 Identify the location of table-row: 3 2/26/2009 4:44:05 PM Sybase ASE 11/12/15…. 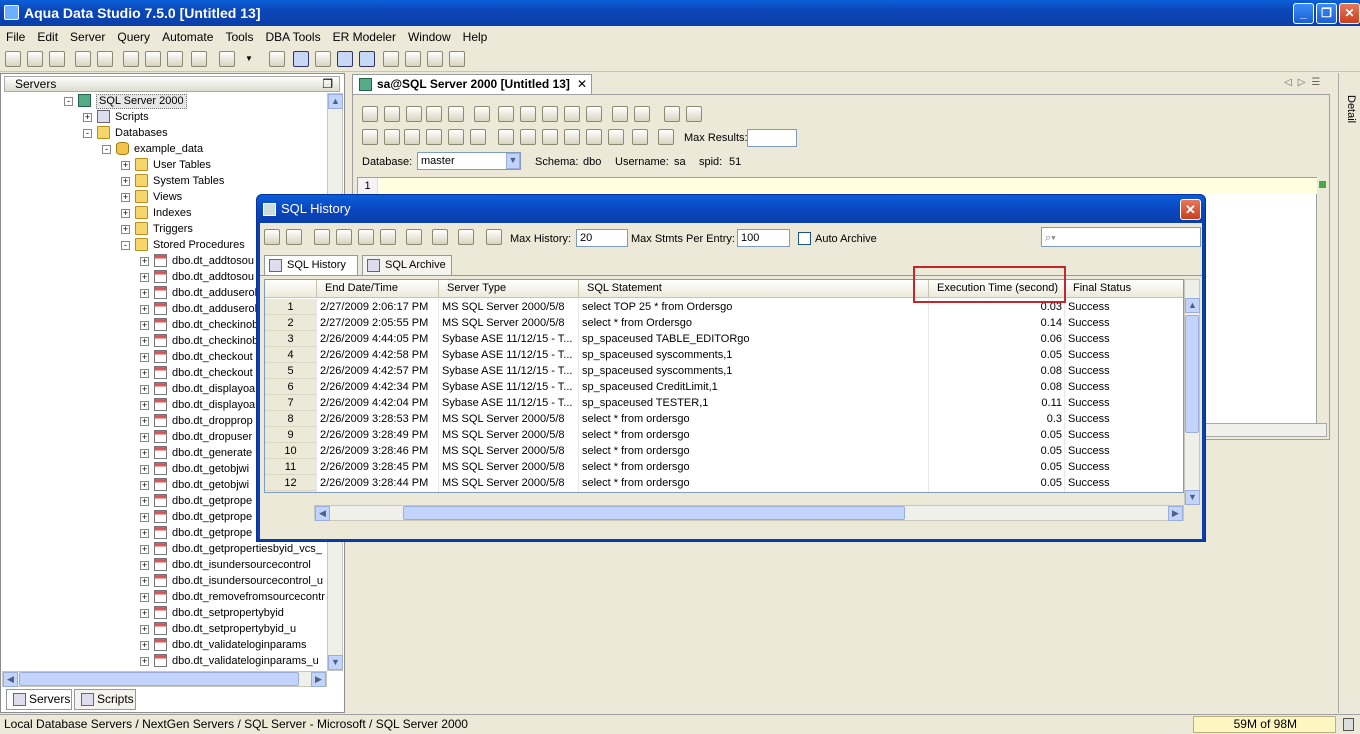
(724, 339).